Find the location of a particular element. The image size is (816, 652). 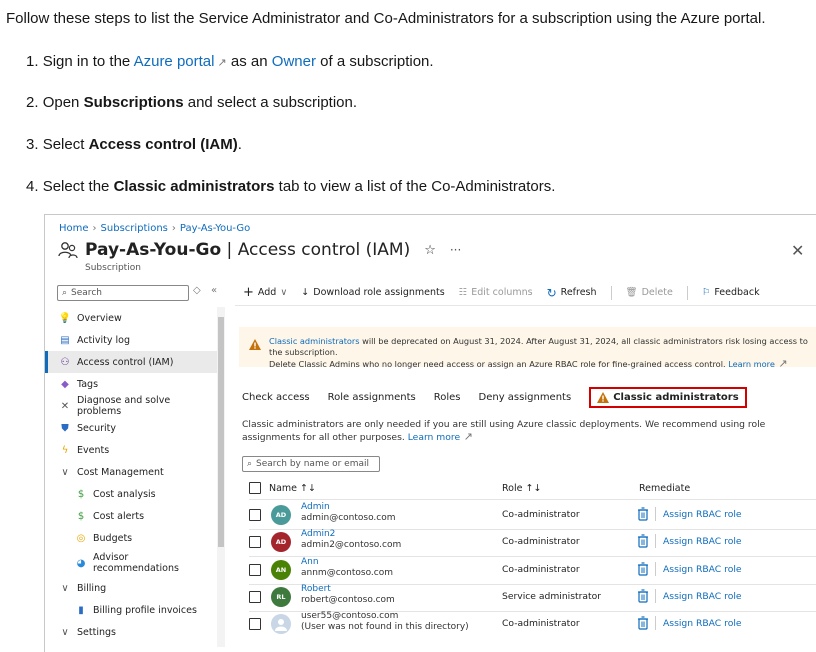

edit-columns-button: ☷ Edit columns is located at coordinates (496, 292).